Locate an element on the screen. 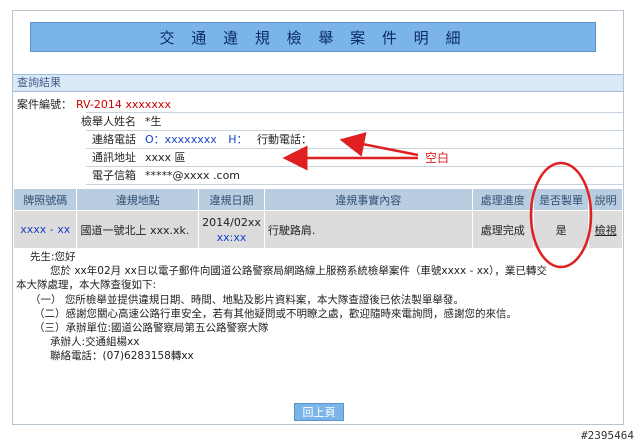  address-label: 通訊地址 is located at coordinates (114, 157).